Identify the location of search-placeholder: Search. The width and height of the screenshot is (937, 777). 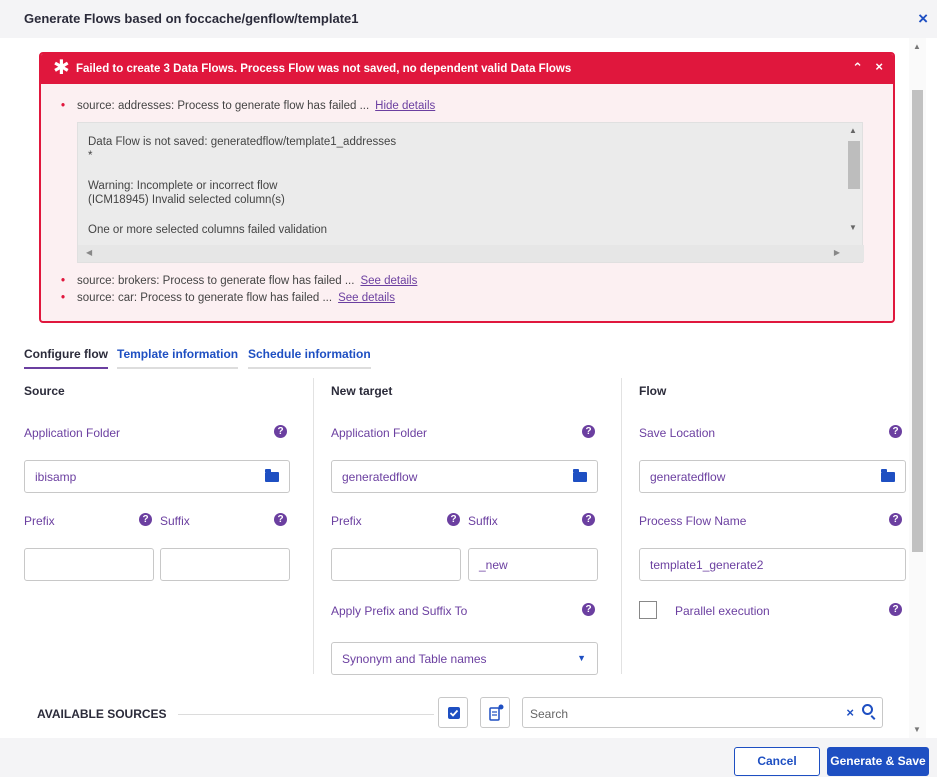
(549, 714).